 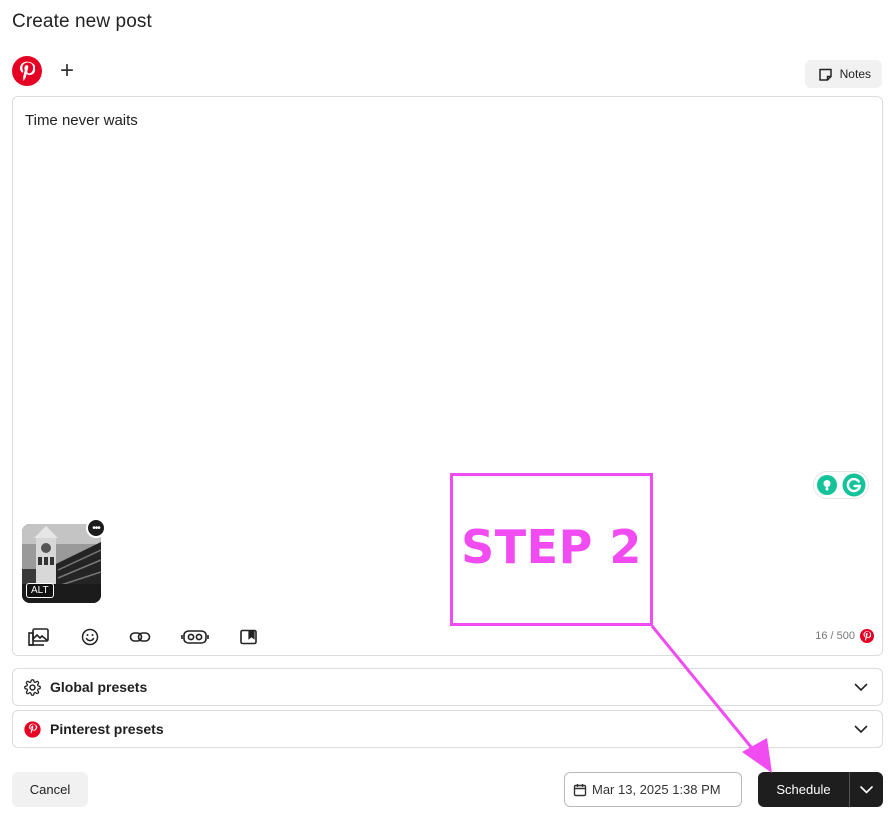 What do you see at coordinates (825, 74) in the screenshot?
I see `note-icon` at bounding box center [825, 74].